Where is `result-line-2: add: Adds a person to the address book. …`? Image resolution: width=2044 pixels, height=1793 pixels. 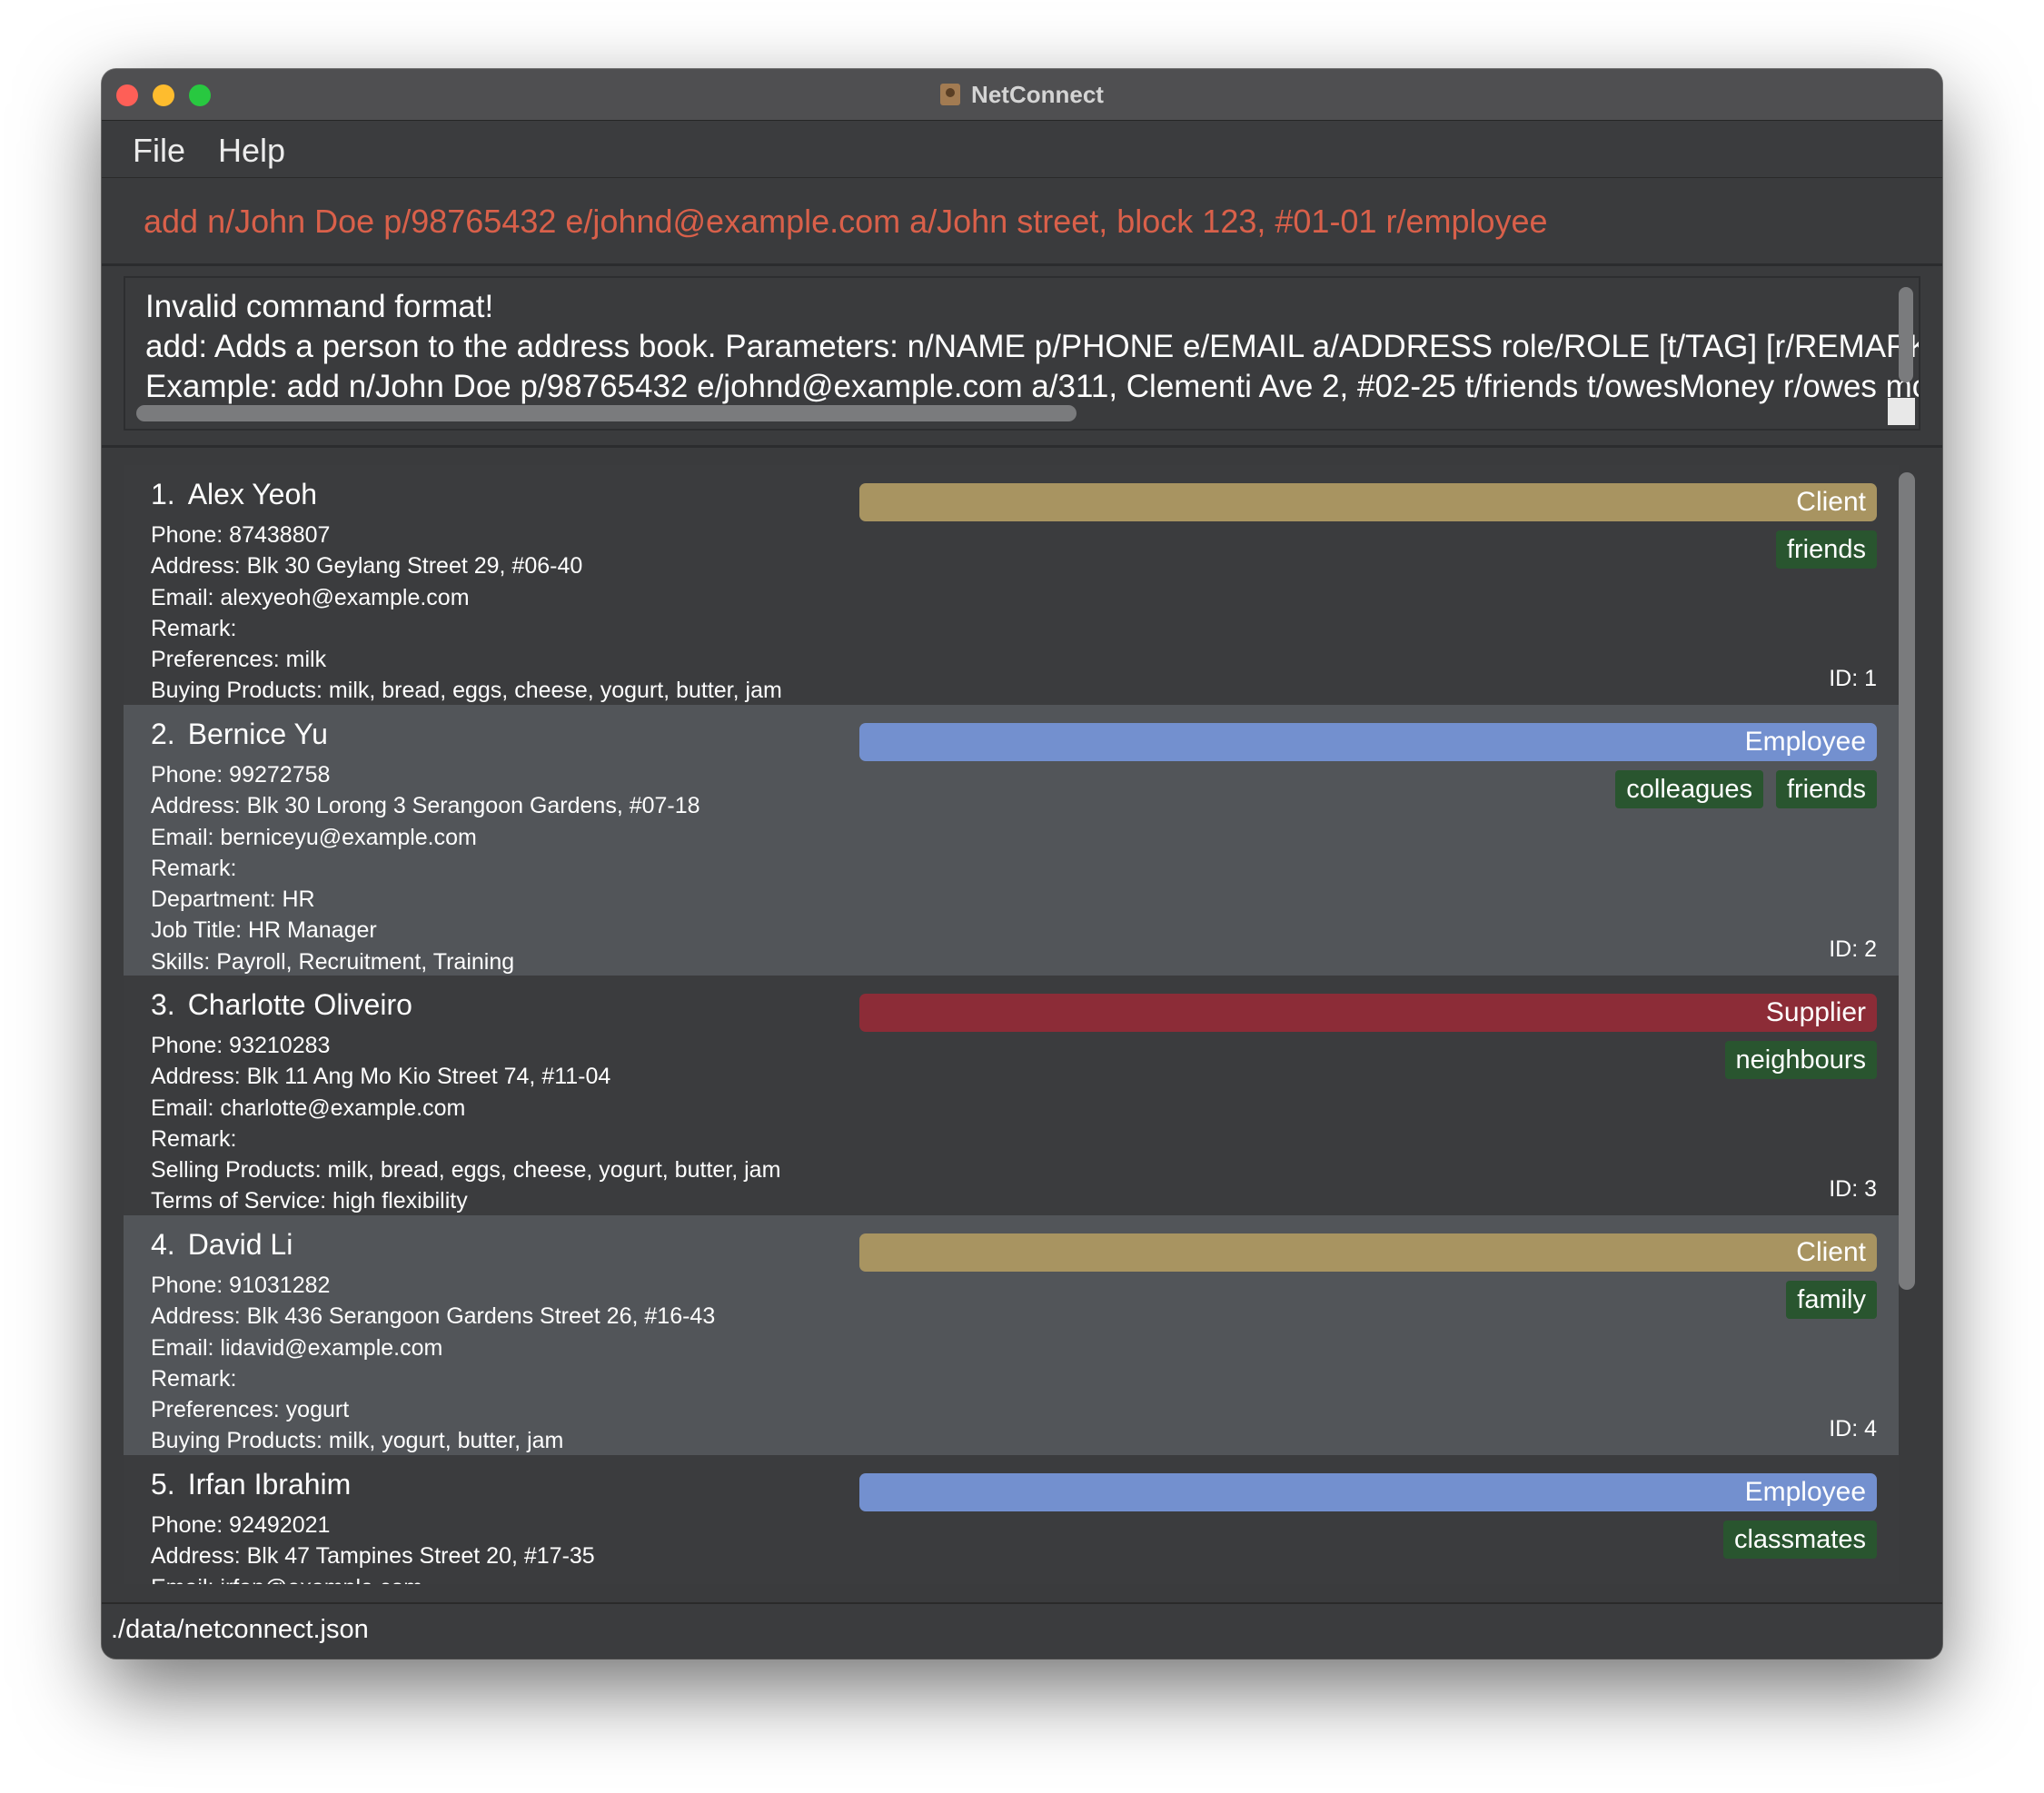 result-line-2: add: Adds a person to the address book. … is located at coordinates (1033, 346).